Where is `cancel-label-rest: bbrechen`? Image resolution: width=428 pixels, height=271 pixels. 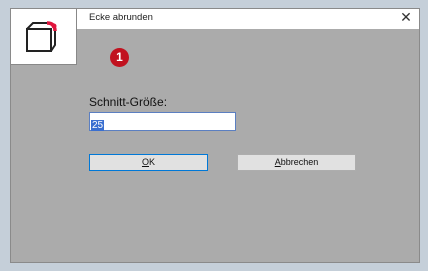
cancel-label-rest: bbrechen is located at coordinates (299, 162).